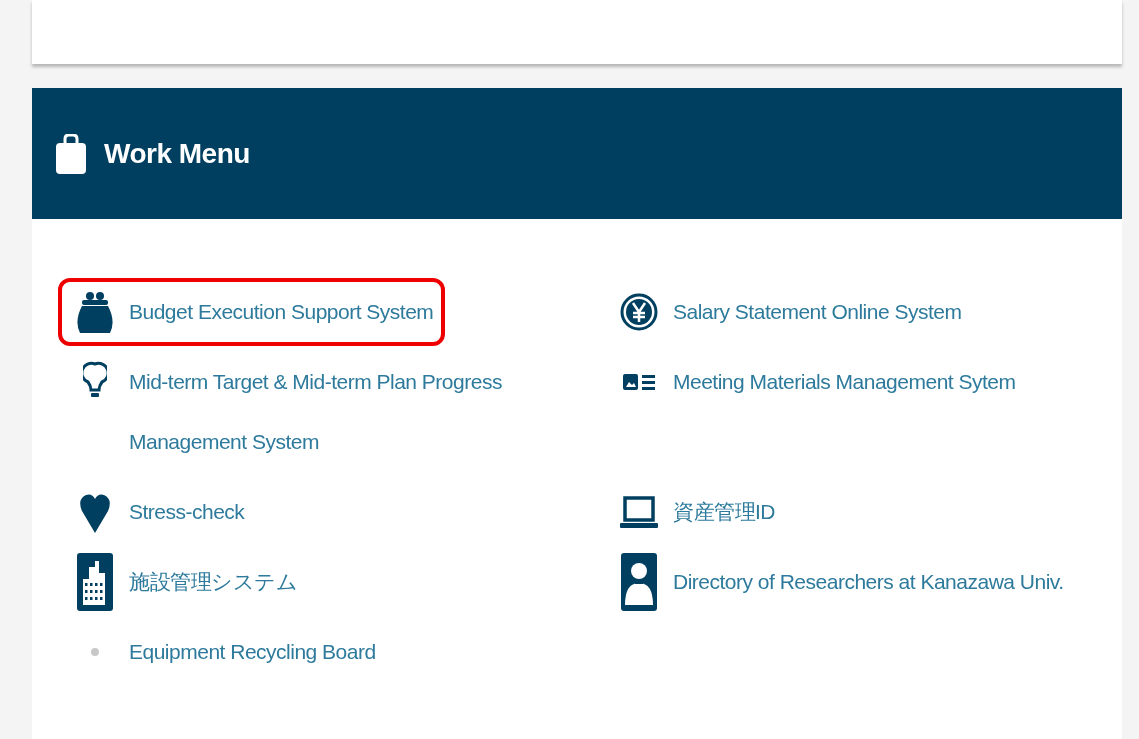  Describe the element at coordinates (694, 512) in the screenshot. I see `menu-link: 資産管理ID` at that location.